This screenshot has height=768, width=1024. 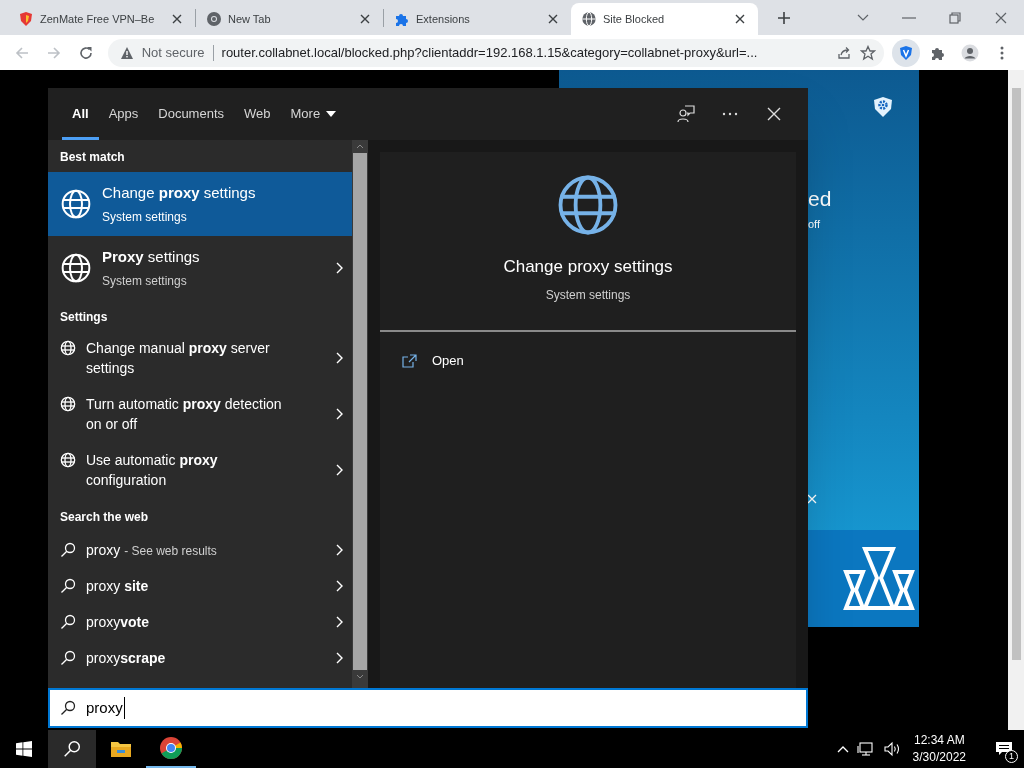 I want to click on list-scrollbar, so click(x=360, y=414).